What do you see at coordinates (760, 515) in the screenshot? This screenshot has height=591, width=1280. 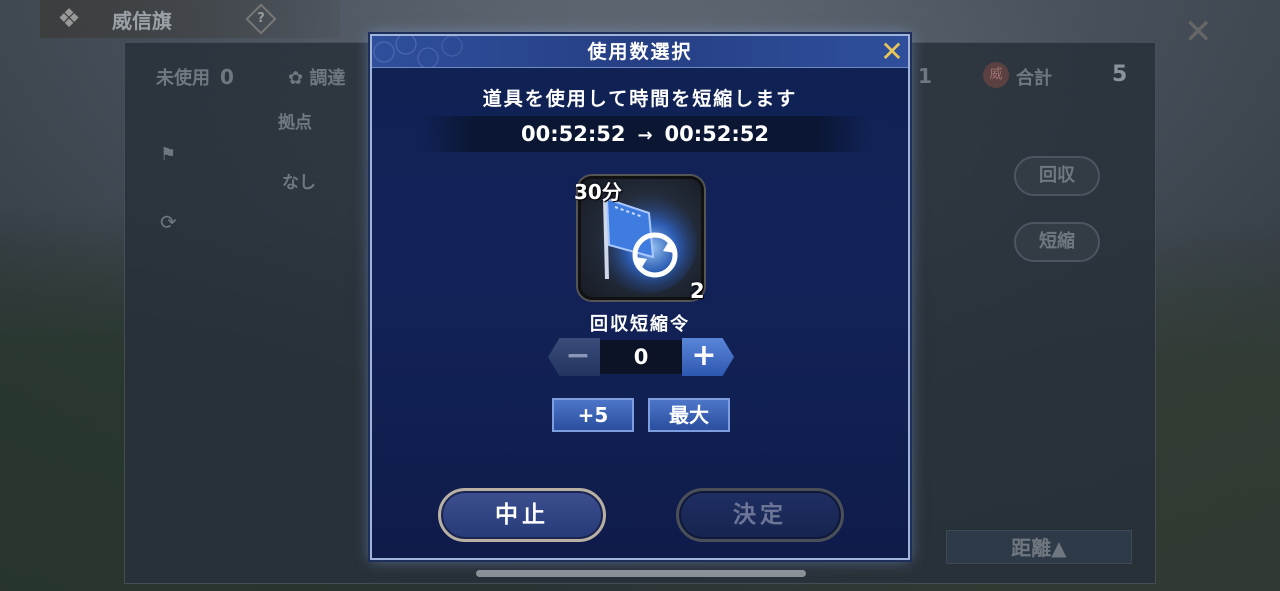 I see `confirm-button: 決定` at bounding box center [760, 515].